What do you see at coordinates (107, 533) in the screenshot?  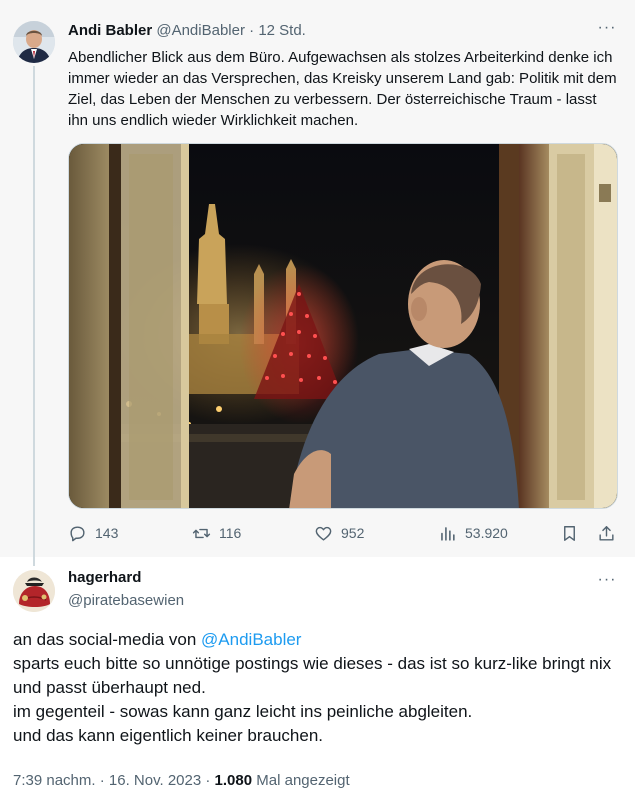 I see `reply-count: 143` at bounding box center [107, 533].